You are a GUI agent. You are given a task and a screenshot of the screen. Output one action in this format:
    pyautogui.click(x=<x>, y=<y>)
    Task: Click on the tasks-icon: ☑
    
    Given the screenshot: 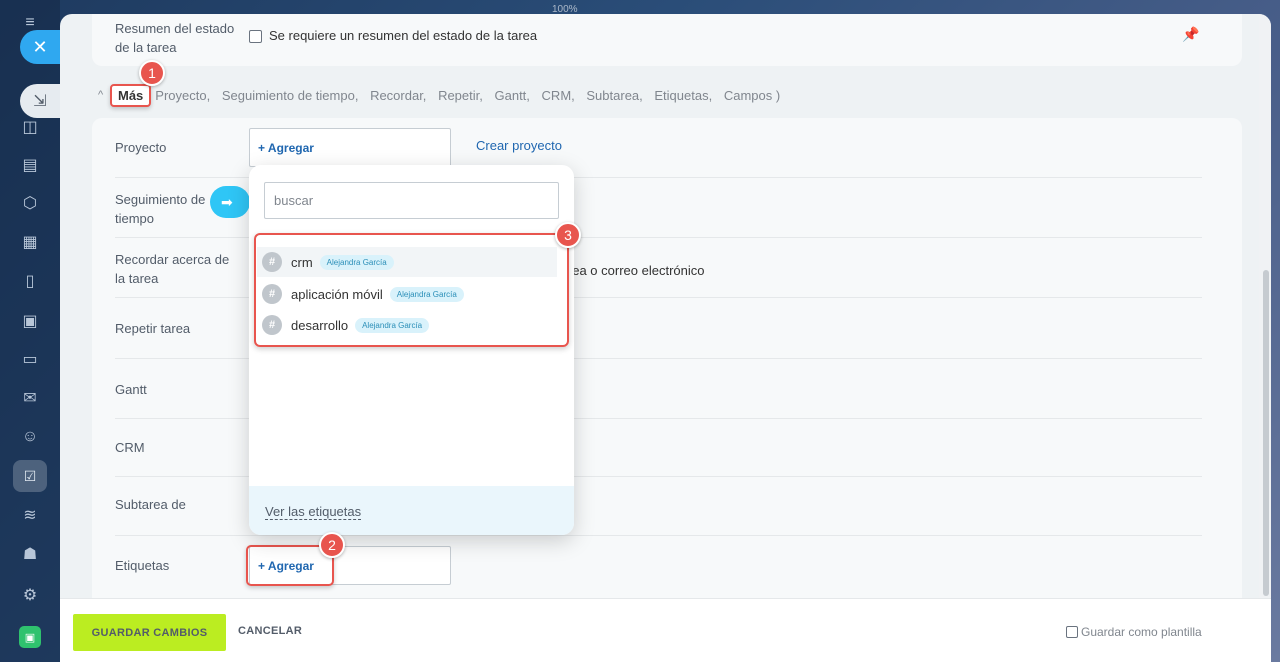 What is the action you would take?
    pyautogui.click(x=30, y=476)
    